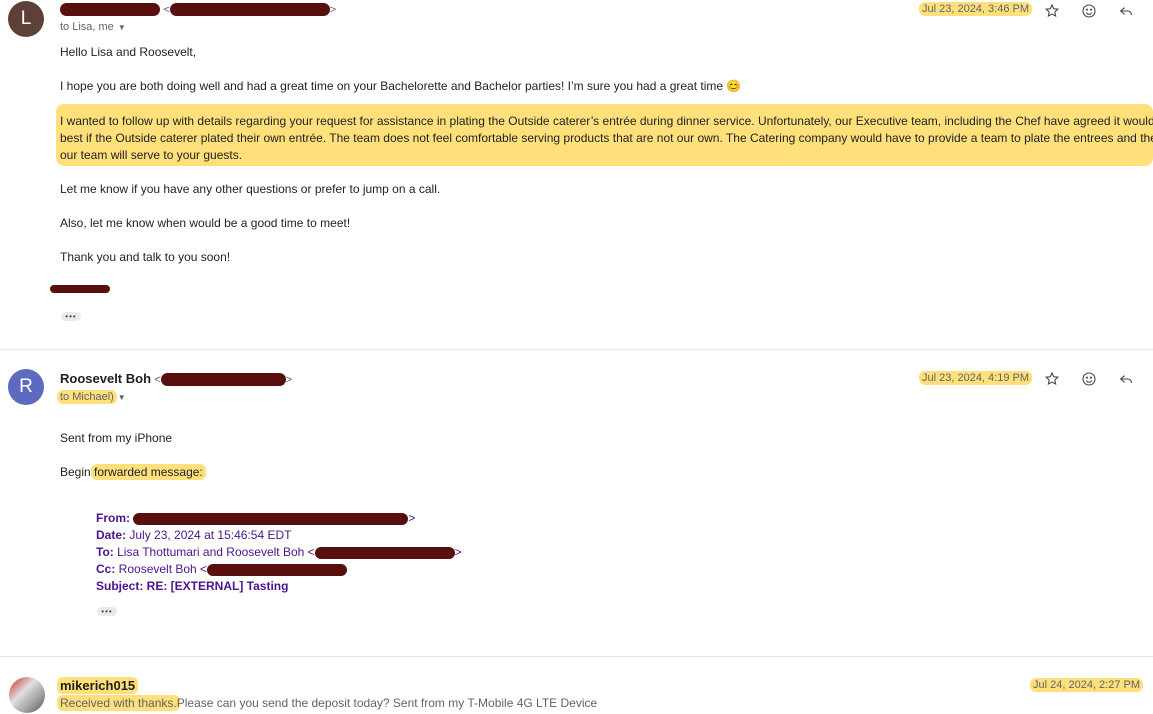  Describe the element at coordinates (91, 397) in the screenshot. I see `recipients-line: to Michael) ▼` at that location.